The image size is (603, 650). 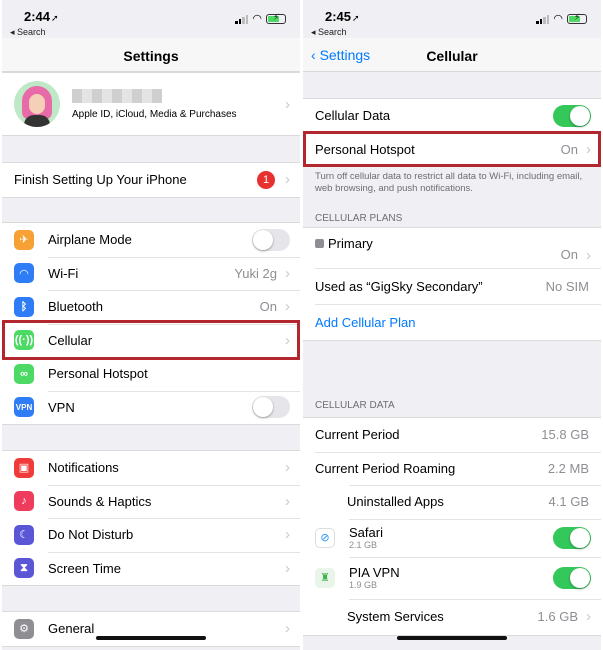 I want to click on hotspot-icon: ∞, so click(x=24, y=373).